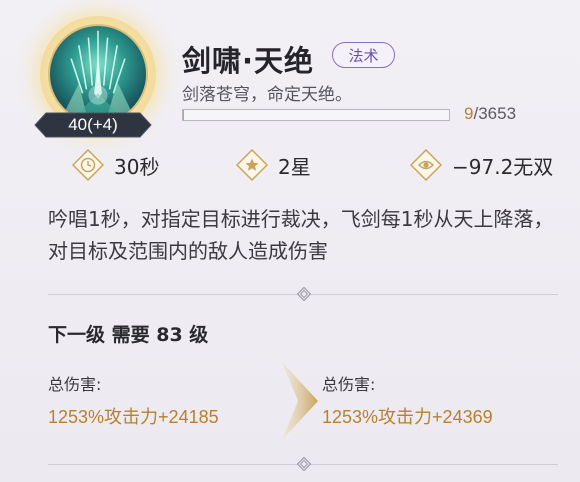  I want to click on clock-icon, so click(88, 165).